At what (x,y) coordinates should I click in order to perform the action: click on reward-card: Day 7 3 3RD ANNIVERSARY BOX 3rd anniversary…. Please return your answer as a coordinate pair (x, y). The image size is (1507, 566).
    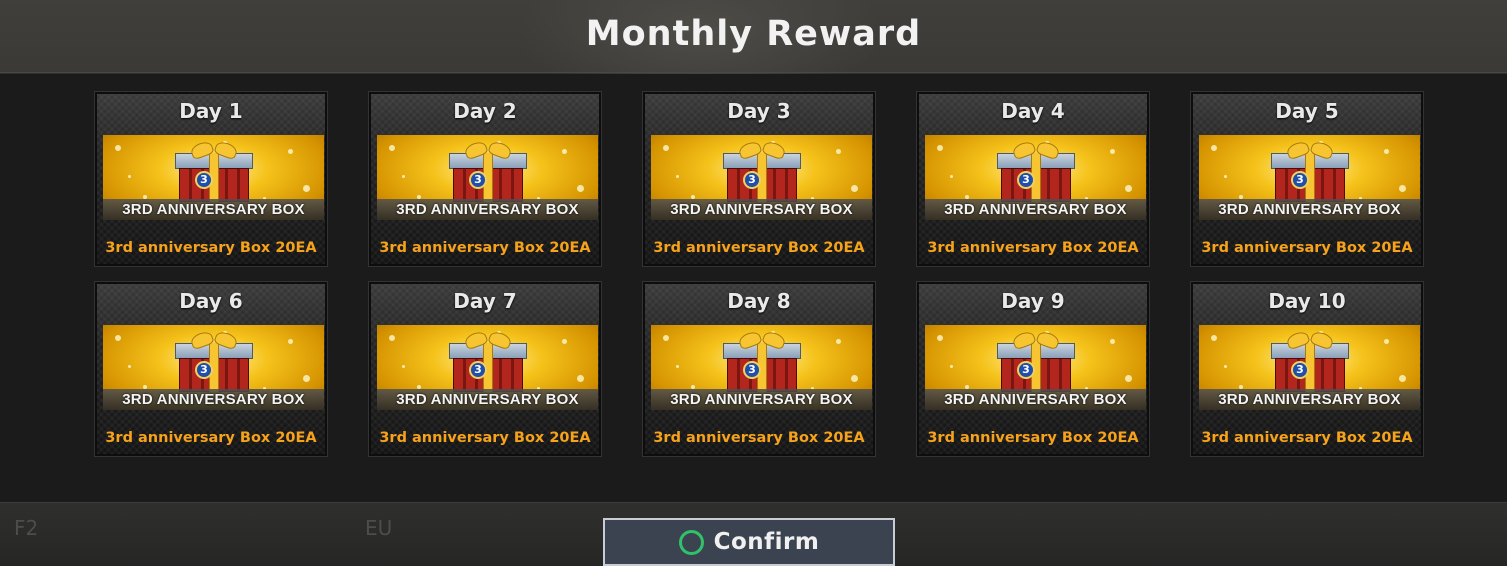
    Looking at the image, I should click on (485, 369).